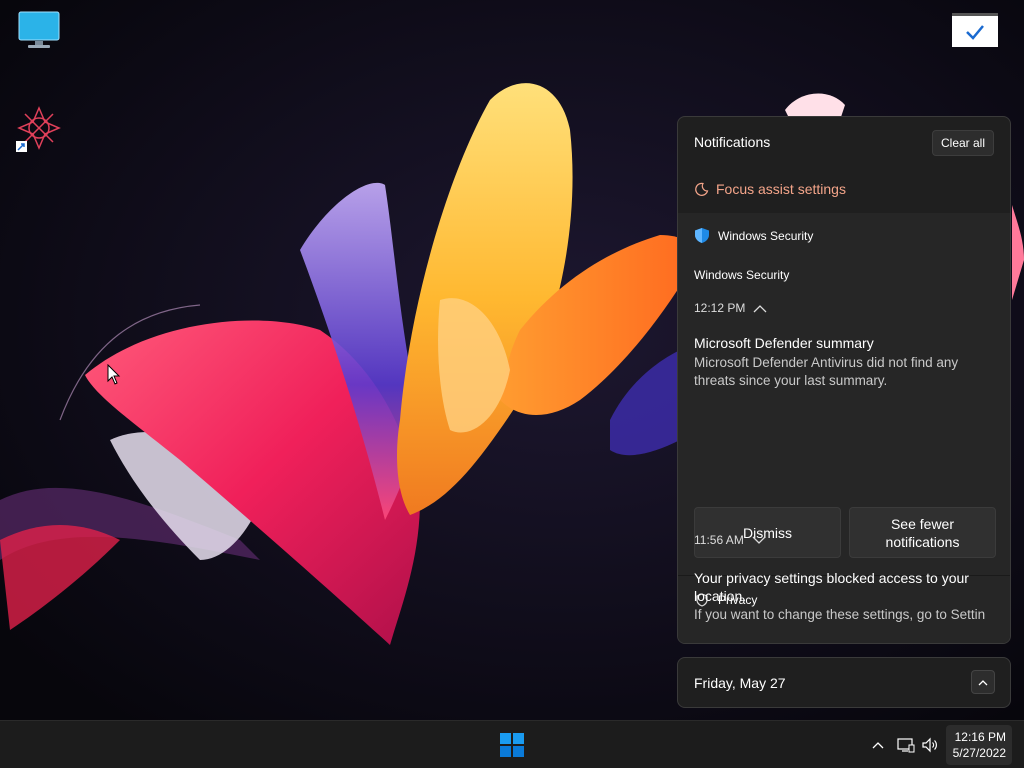 This screenshot has height=768, width=1024. I want to click on taskbar-clock: 12:16 PM 5/27/2022, so click(979, 745).